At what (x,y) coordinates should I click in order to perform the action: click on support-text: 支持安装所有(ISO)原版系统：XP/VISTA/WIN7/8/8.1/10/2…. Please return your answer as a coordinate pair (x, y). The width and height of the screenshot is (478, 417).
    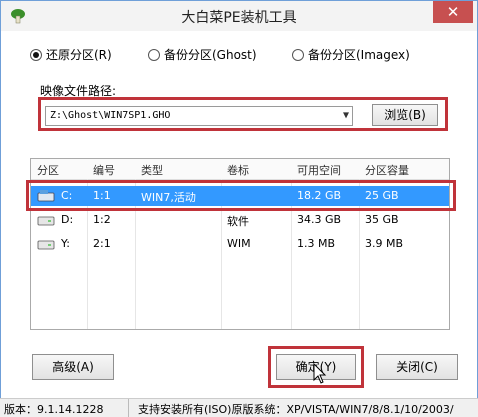
    Looking at the image, I should click on (296, 409).